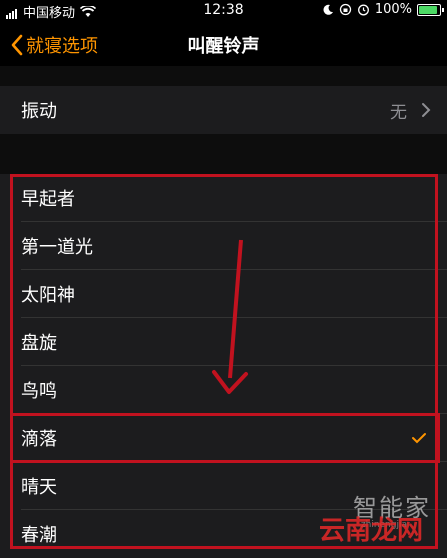 This screenshot has height=558, width=447. Describe the element at coordinates (230, 316) in the screenshot. I see `annotation-arrow` at that location.